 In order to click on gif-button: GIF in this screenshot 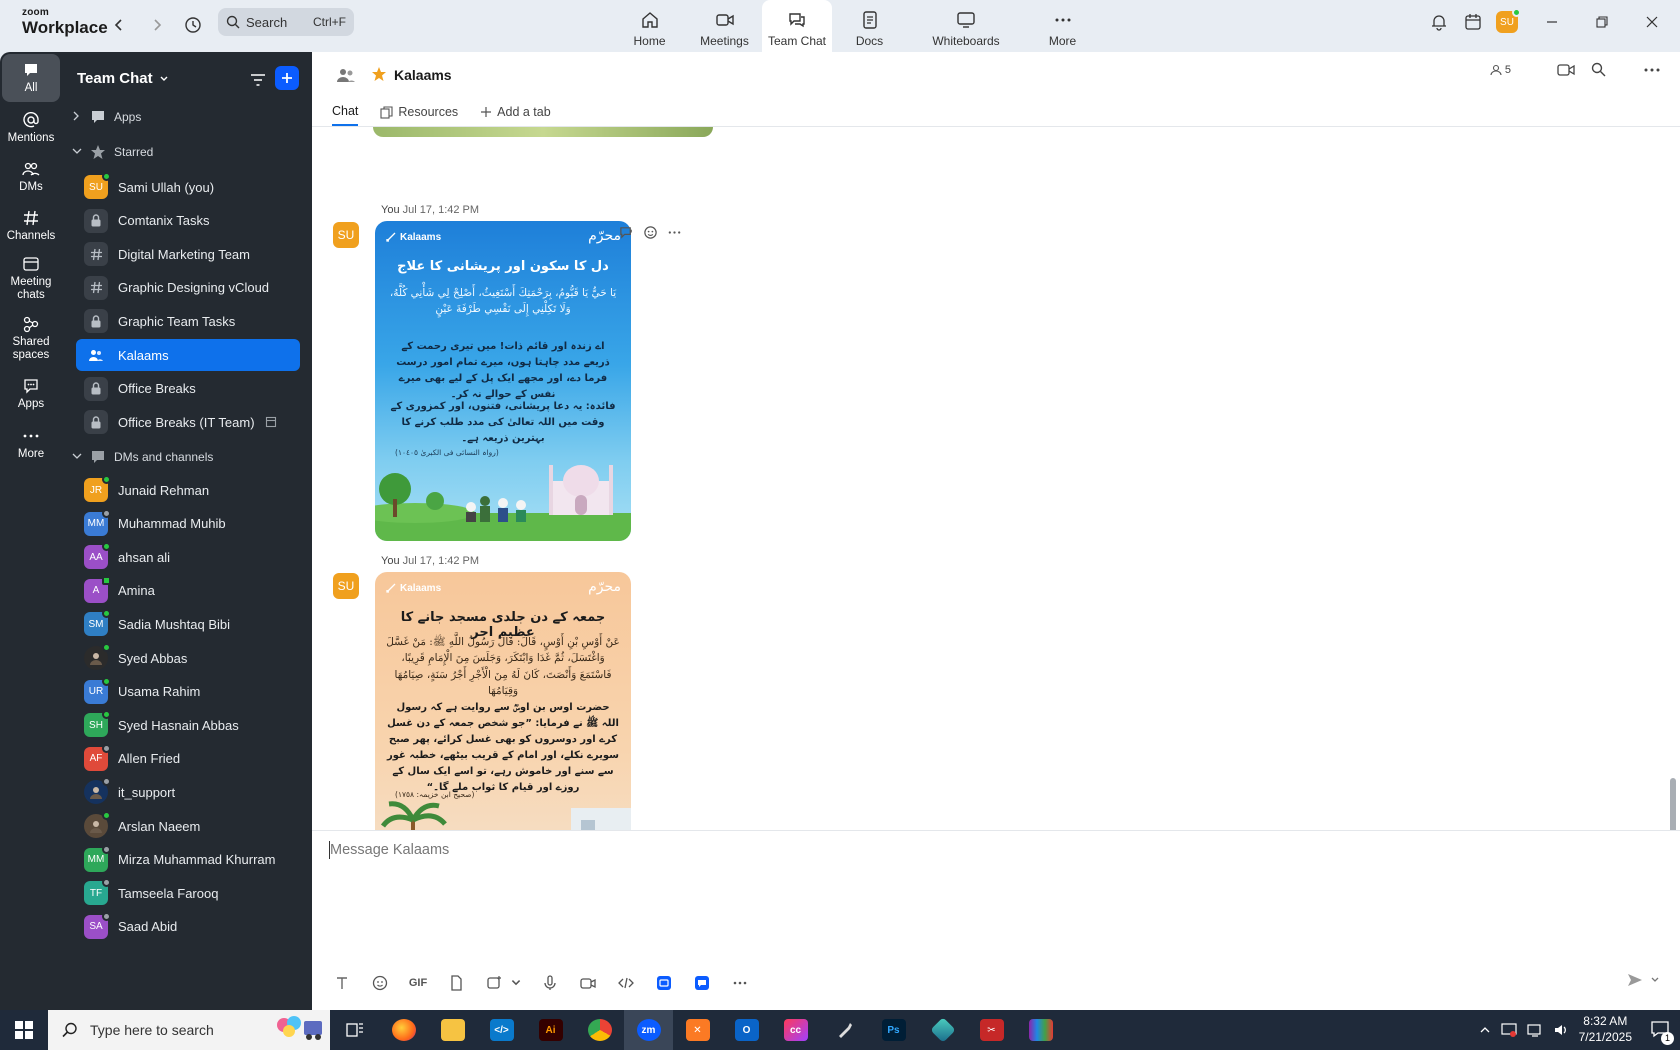, I will do `click(418, 983)`.